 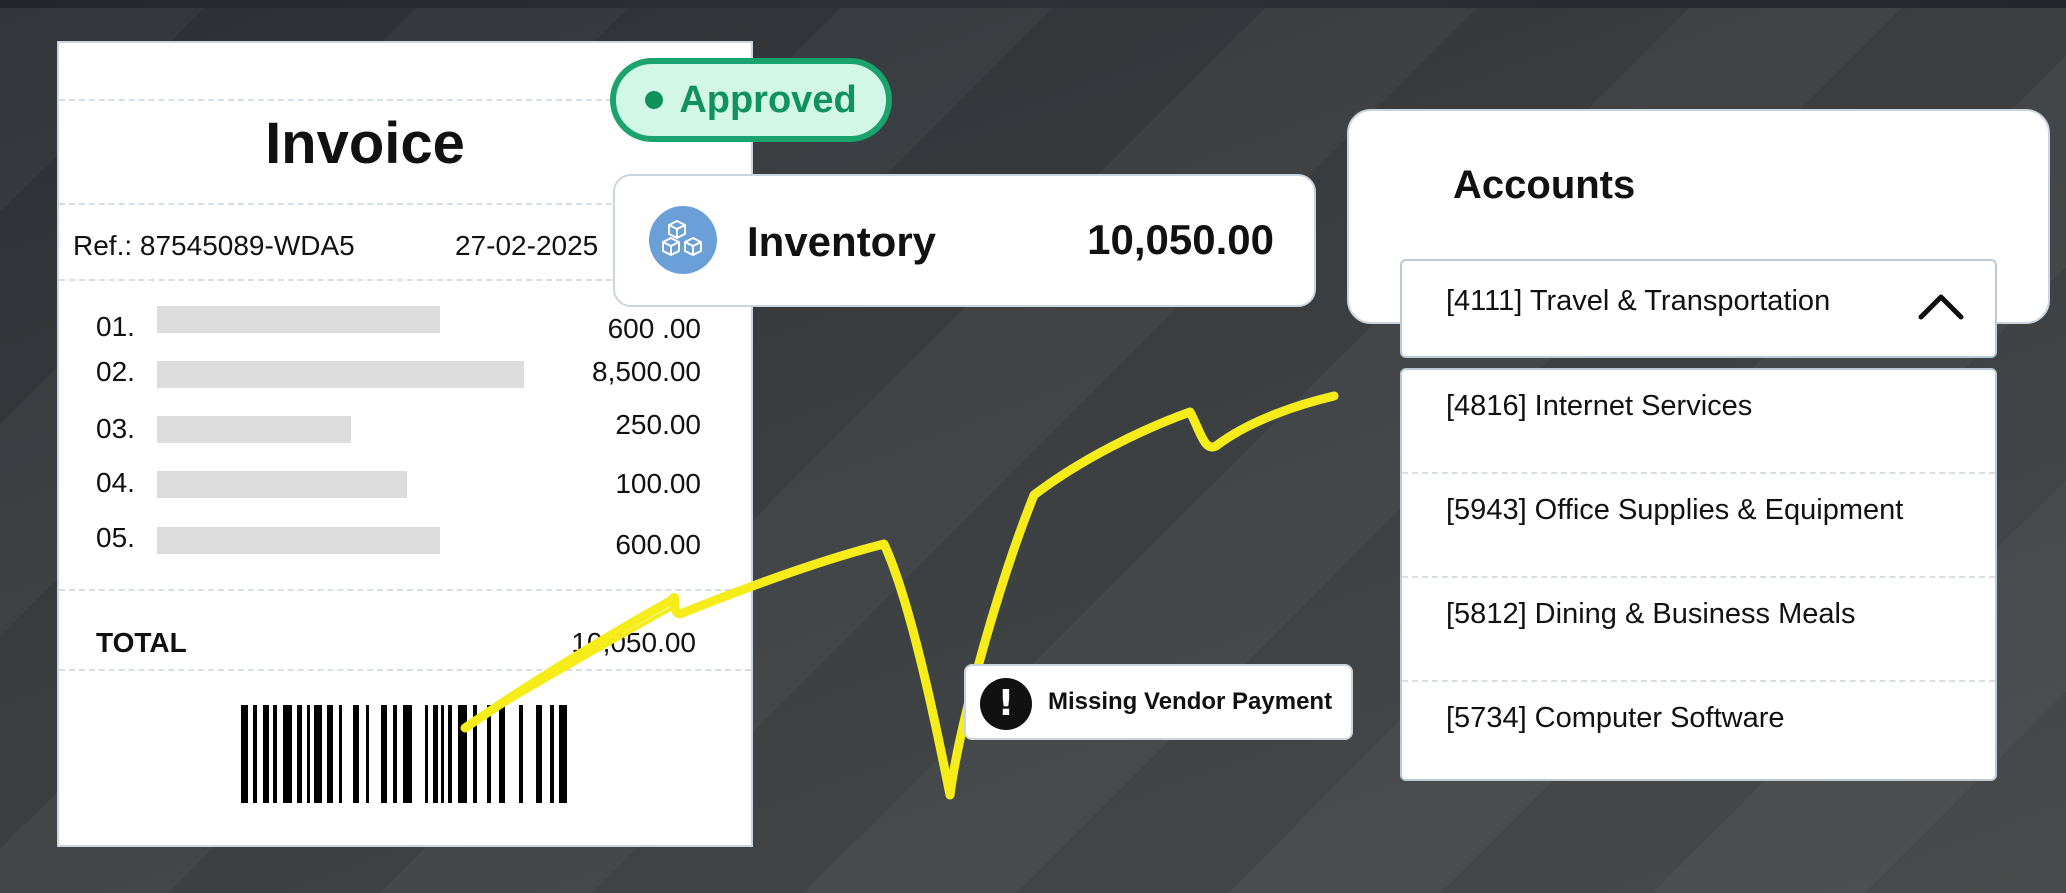 I want to click on status-label: Approved, so click(x=768, y=99).